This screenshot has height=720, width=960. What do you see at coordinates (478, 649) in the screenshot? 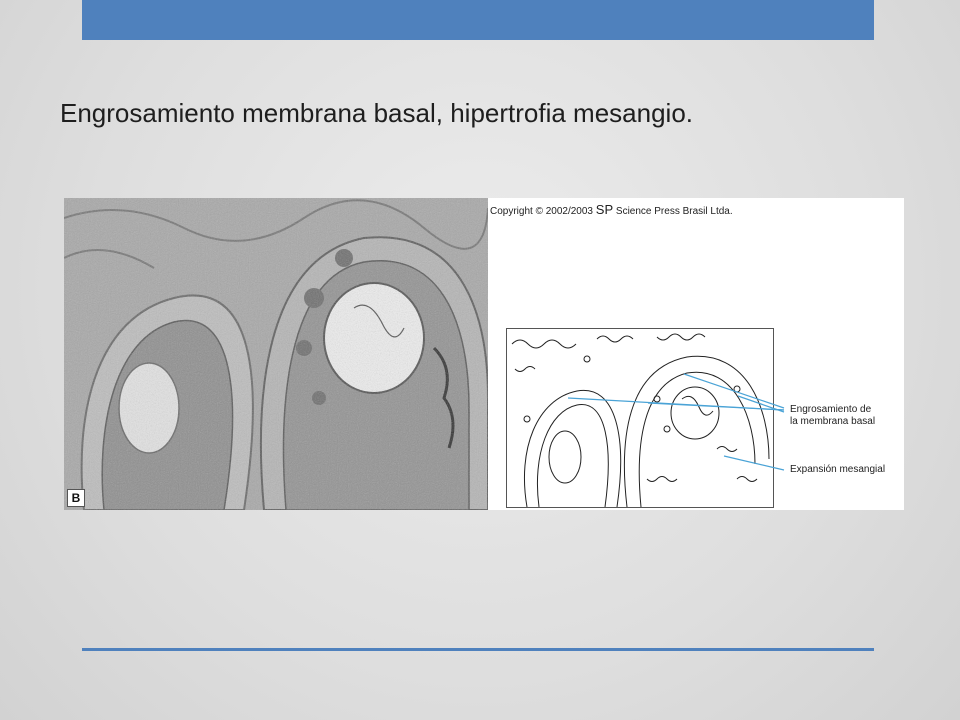
I see `bottom-accent-rule` at bounding box center [478, 649].